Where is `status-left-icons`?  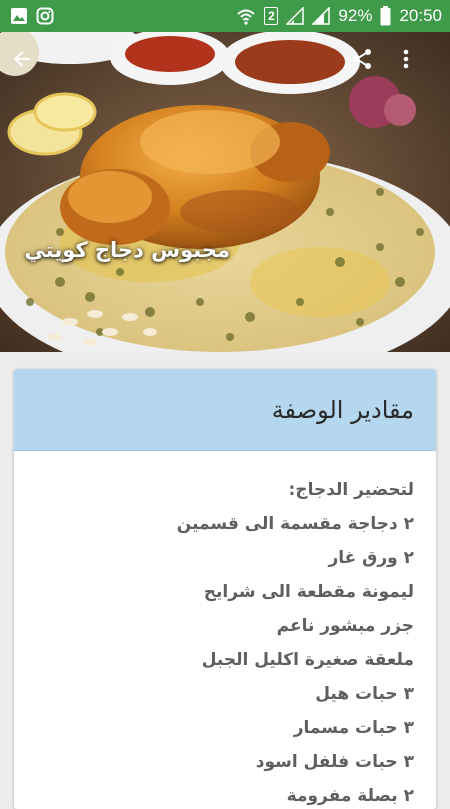
status-left-icons is located at coordinates (32, 16).